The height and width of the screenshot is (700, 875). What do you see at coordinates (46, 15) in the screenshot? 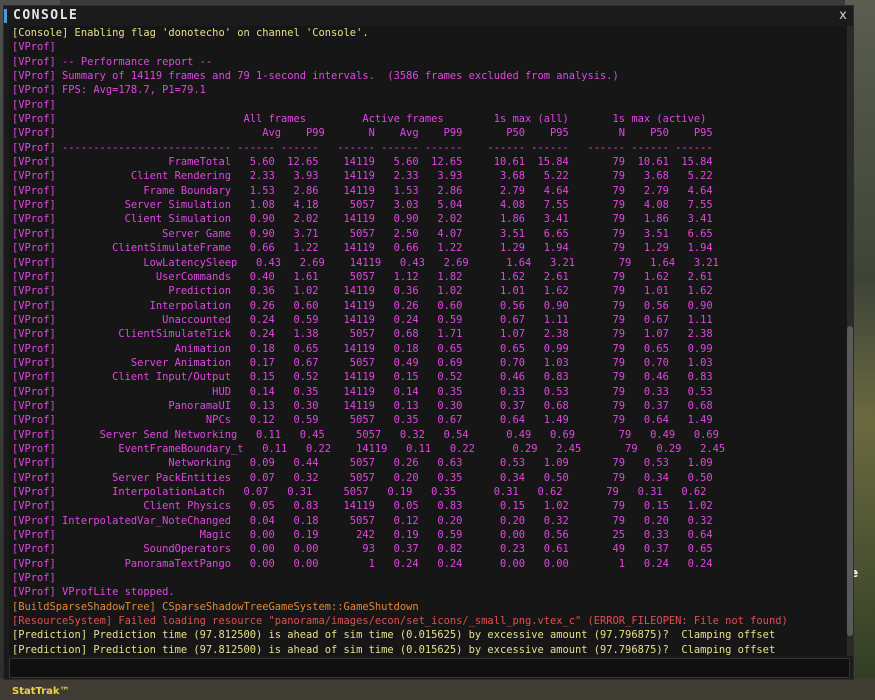
I see `console-title: CONSOLE` at bounding box center [46, 15].